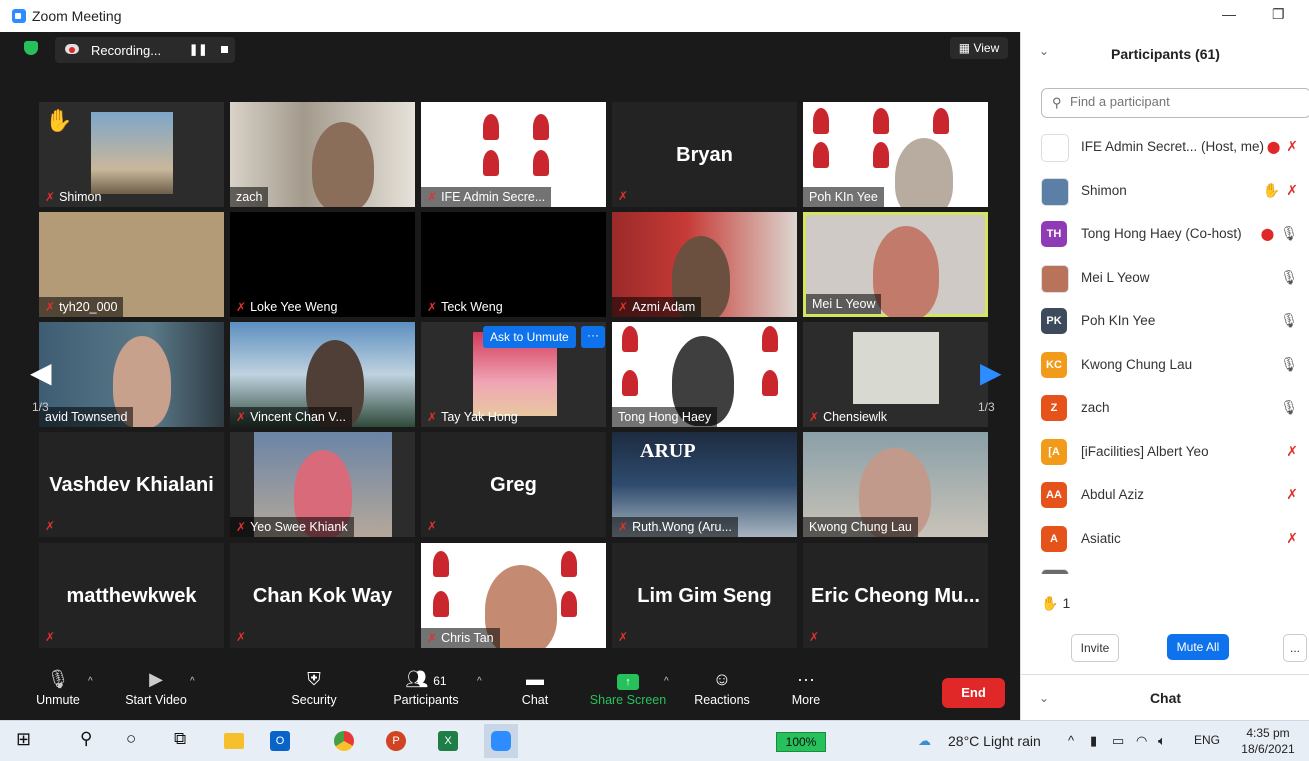 This screenshot has width=1309, height=761. Describe the element at coordinates (1095, 648) in the screenshot. I see `invite-button: Invite` at that location.